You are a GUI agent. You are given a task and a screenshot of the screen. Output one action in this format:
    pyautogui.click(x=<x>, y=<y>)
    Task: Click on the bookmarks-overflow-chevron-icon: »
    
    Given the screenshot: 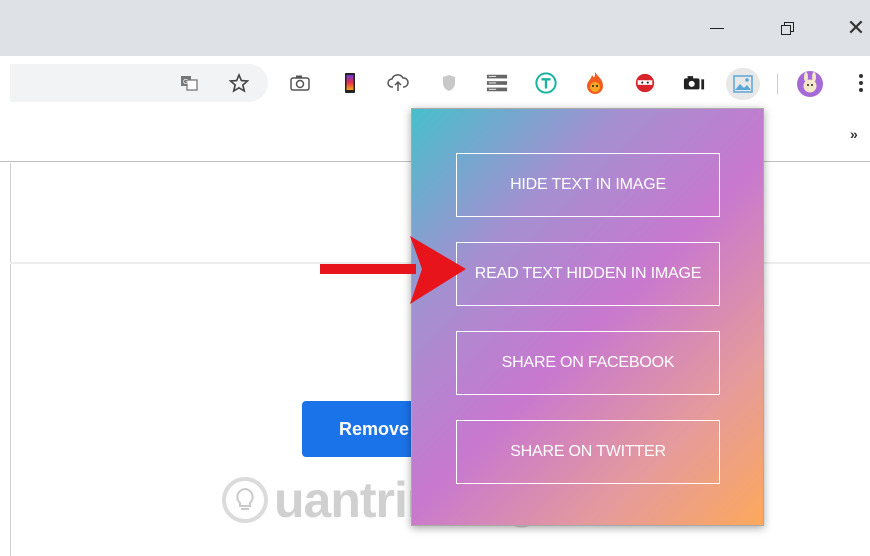 What is the action you would take?
    pyautogui.click(x=854, y=134)
    